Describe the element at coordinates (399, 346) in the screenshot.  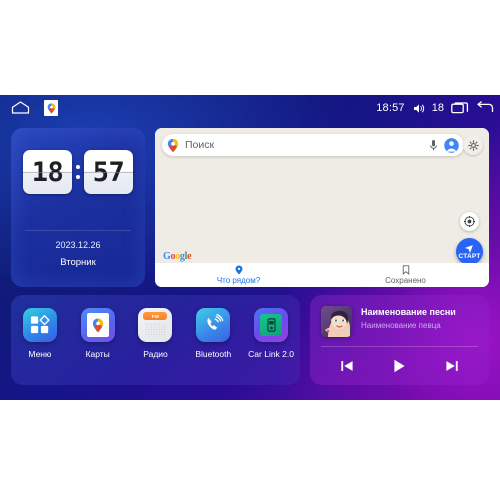
I see `music-divider` at that location.